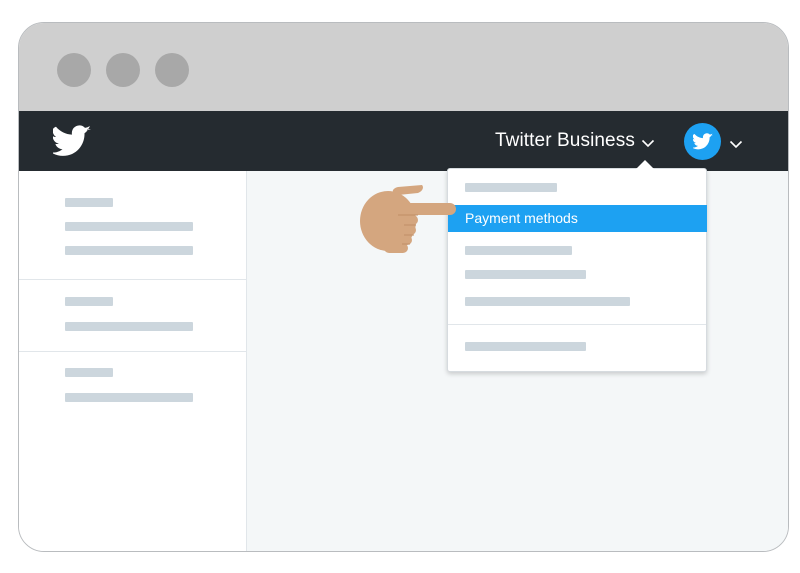  I want to click on account-dropdown-menu: Payment methods, so click(577, 266).